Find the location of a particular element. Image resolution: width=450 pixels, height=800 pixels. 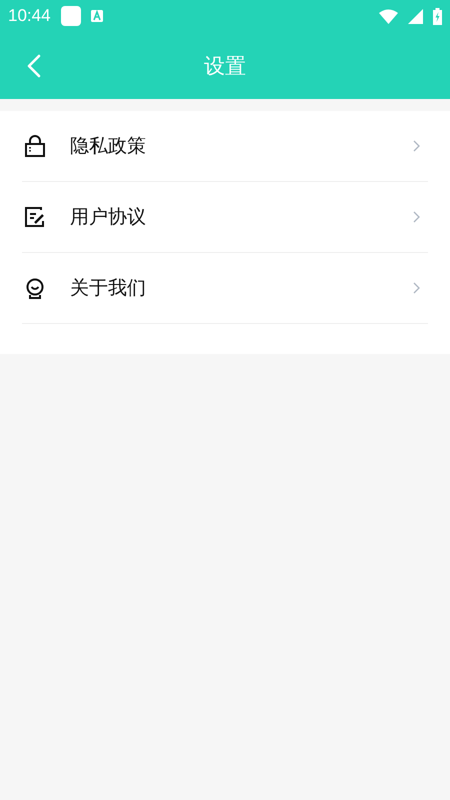

app-notification-icon is located at coordinates (70, 16).